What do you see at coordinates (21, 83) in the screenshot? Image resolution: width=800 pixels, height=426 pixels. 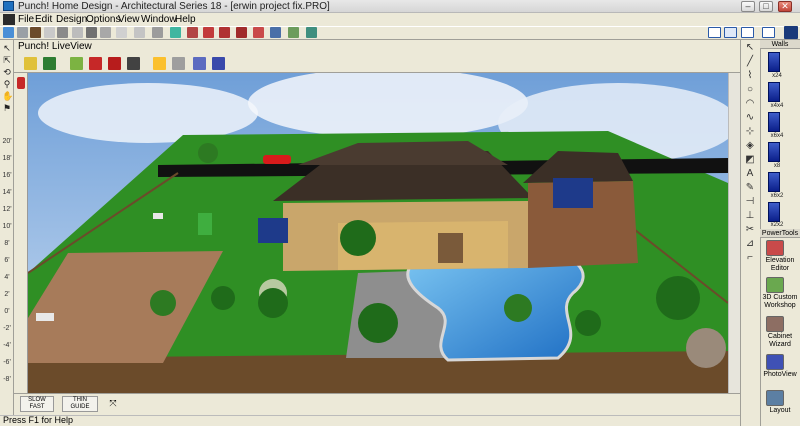 I see `camera-height-marker` at bounding box center [21, 83].